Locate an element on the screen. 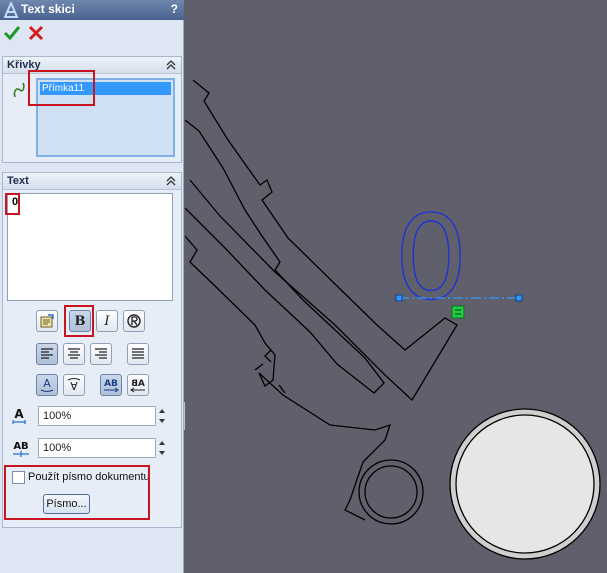 The width and height of the screenshot is (607, 573). width-factor-icon: A is located at coordinates (19, 415).